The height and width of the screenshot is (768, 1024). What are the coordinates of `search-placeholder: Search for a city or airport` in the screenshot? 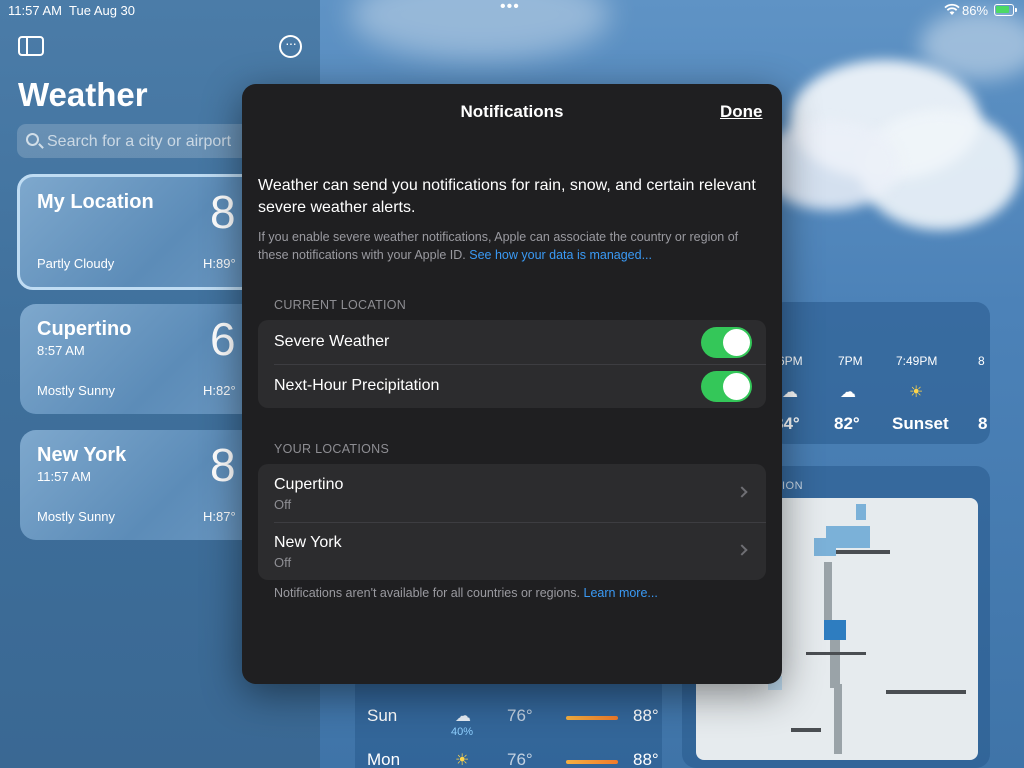 It's located at (139, 141).